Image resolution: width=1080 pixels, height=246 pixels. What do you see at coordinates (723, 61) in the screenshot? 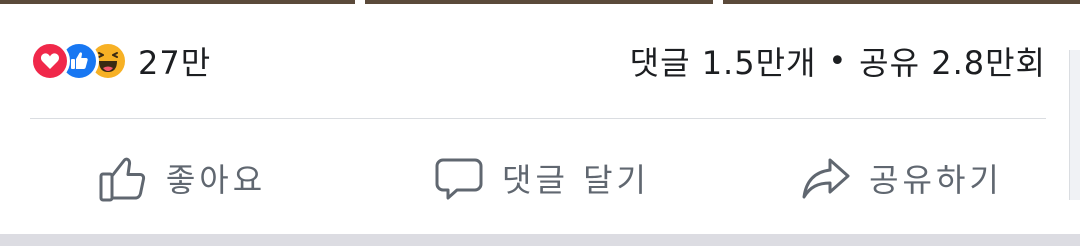
I see `comment-count: 댓글 1.5만개` at bounding box center [723, 61].